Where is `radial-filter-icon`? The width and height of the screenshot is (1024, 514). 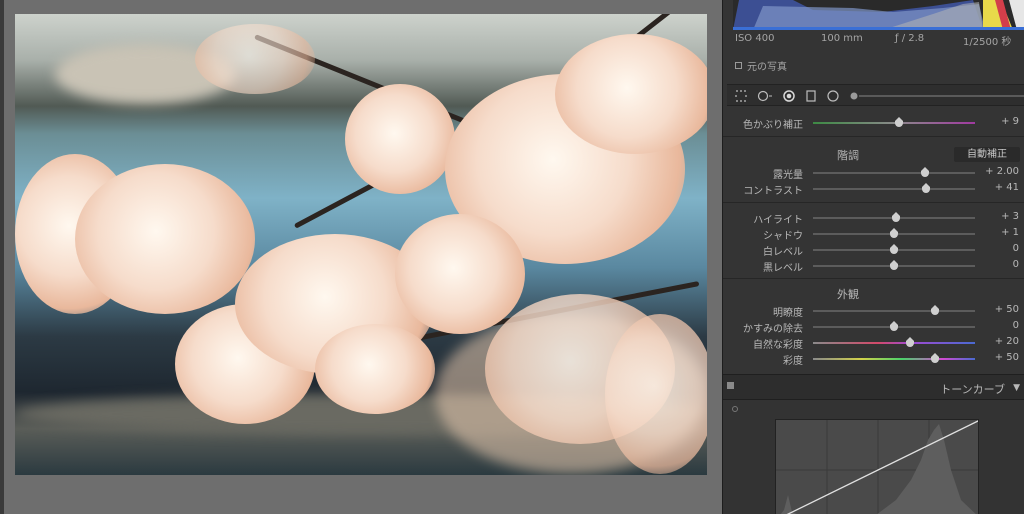 radial-filter-icon is located at coordinates (833, 96).